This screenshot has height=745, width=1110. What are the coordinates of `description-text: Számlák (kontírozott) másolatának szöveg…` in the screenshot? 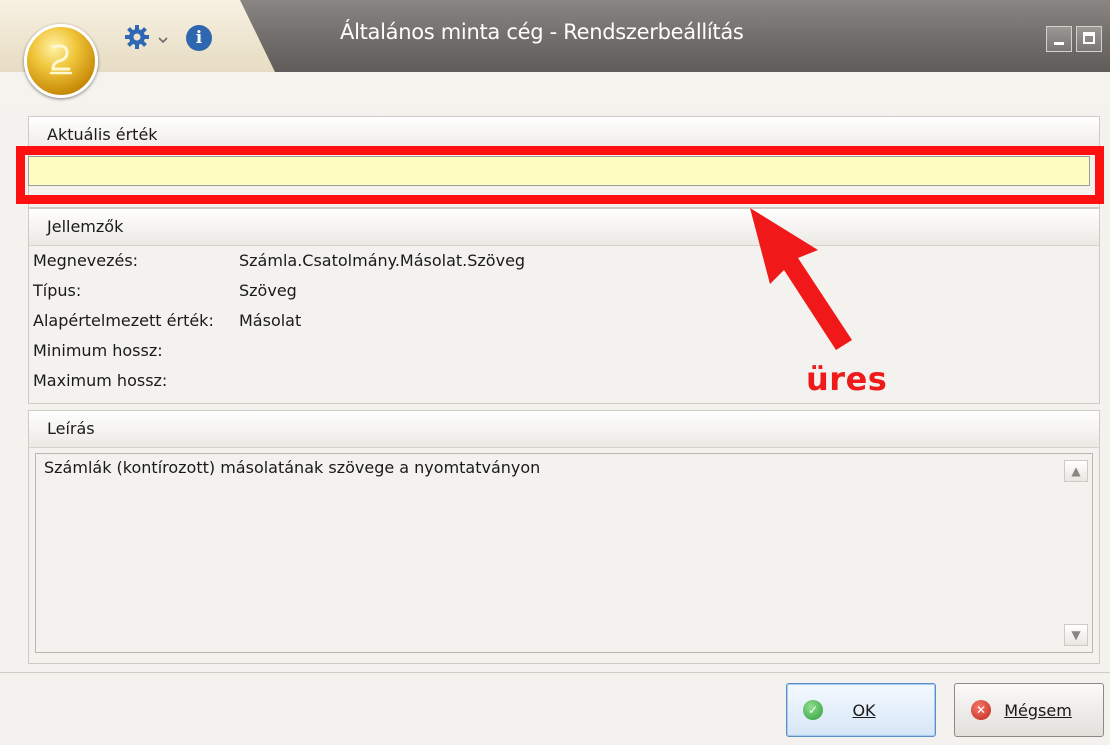 It's located at (292, 467).